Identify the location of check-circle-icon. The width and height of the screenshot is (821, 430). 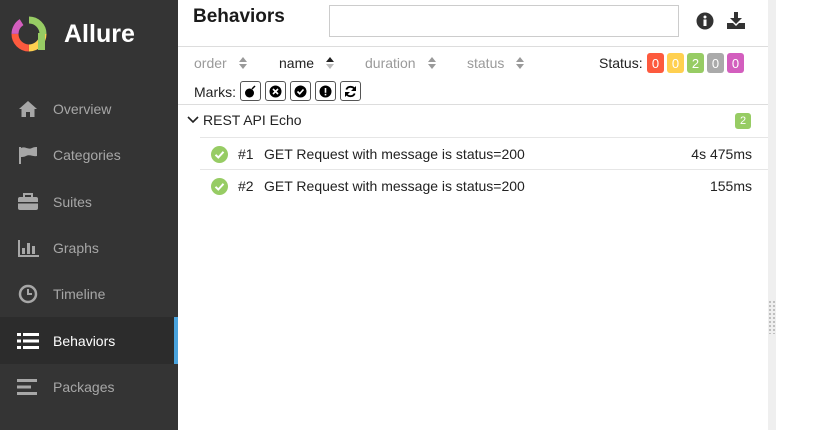
(300, 91).